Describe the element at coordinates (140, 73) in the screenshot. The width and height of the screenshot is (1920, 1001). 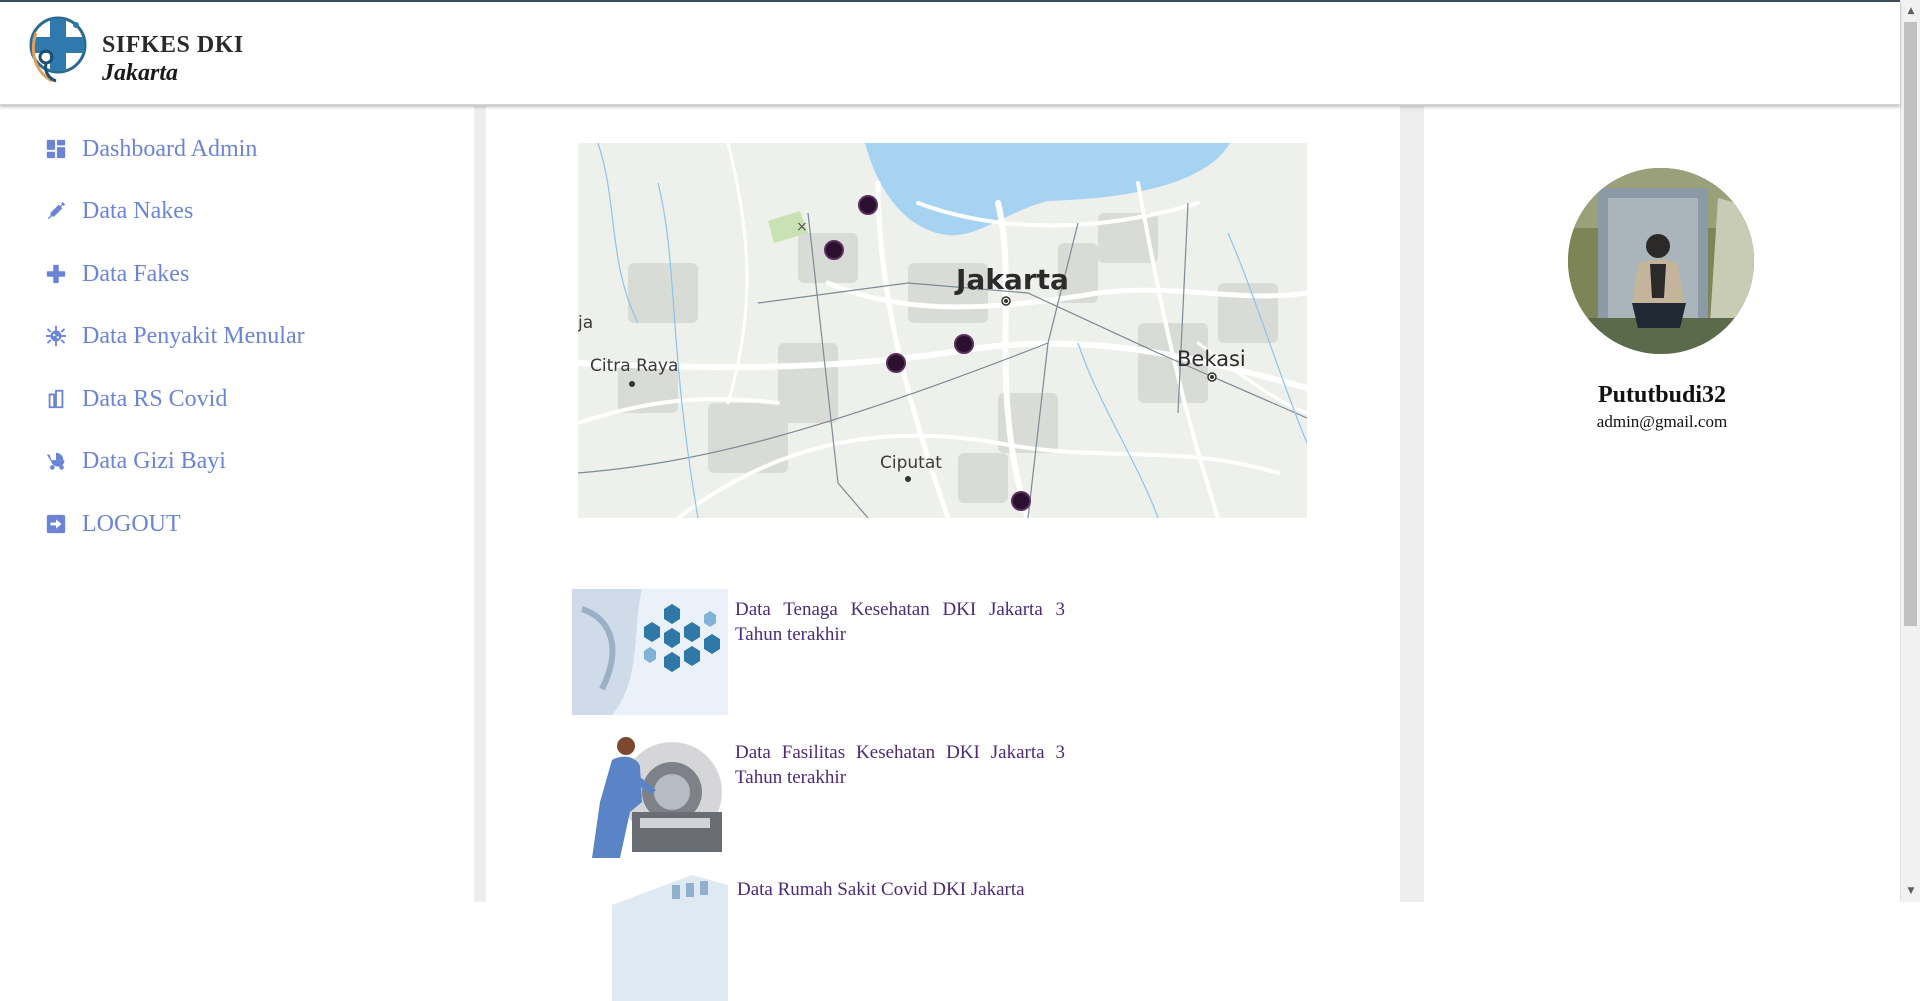
I see `brand-subtitle: Jakarta` at that location.